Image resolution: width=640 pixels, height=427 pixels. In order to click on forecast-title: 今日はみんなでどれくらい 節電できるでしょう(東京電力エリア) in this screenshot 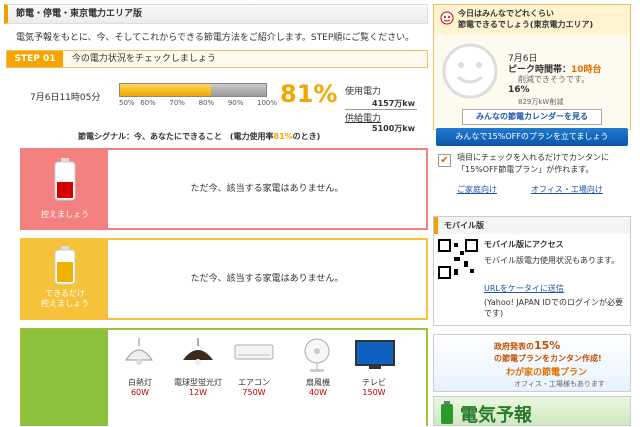, I will do `click(532, 20)`.